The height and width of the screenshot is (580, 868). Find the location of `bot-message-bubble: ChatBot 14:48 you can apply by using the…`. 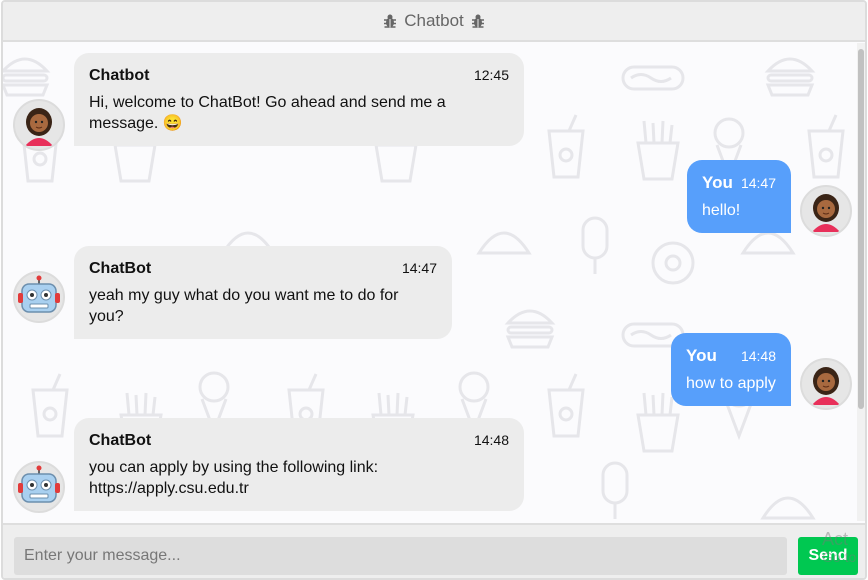

bot-message-bubble: ChatBot 14:48 you can apply by using the… is located at coordinates (299, 464).